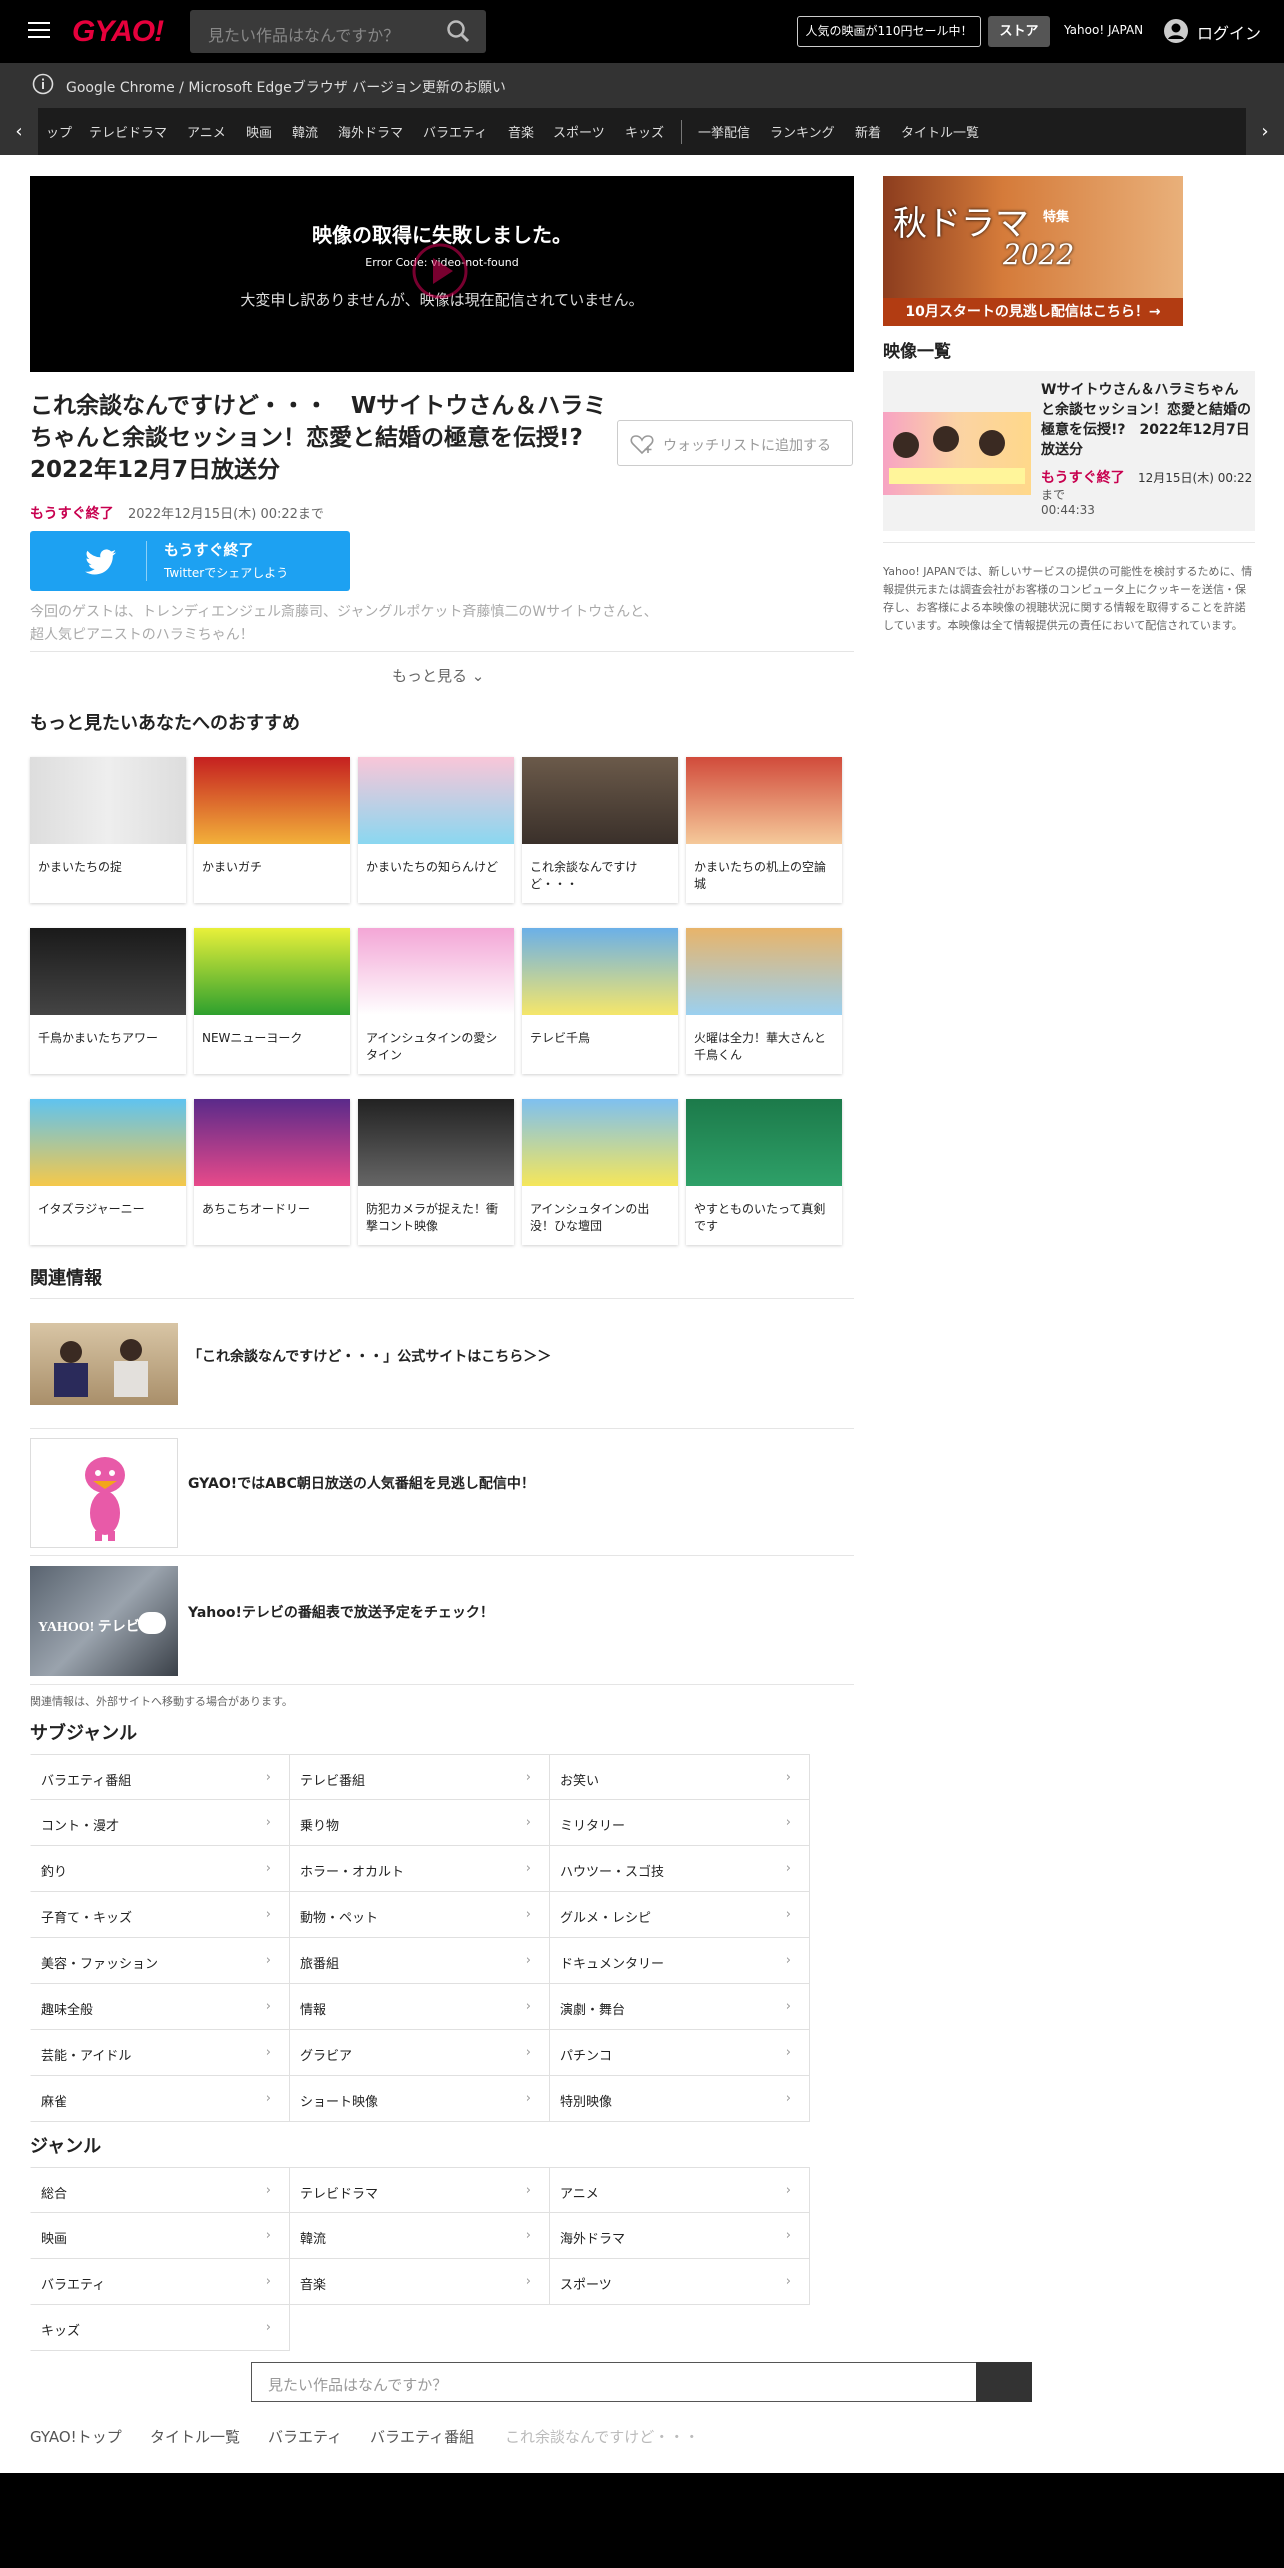 The height and width of the screenshot is (2568, 1284). I want to click on subgenre-item: 美容・ファッション ›, so click(160, 1961).